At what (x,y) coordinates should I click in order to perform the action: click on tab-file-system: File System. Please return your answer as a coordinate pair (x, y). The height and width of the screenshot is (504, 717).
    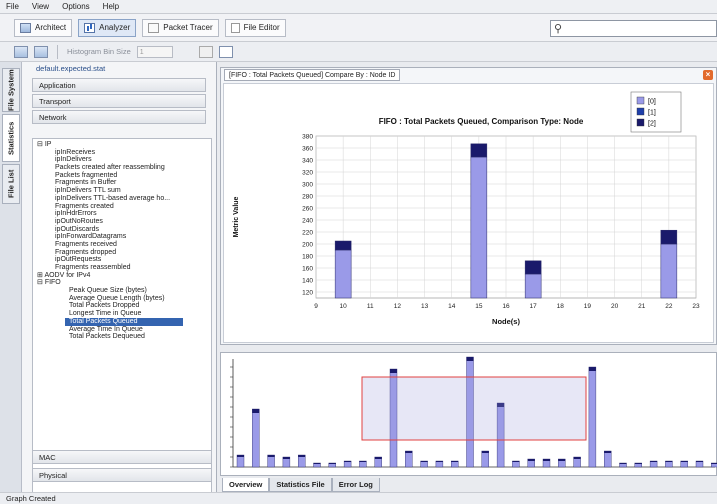
    Looking at the image, I should click on (11, 90).